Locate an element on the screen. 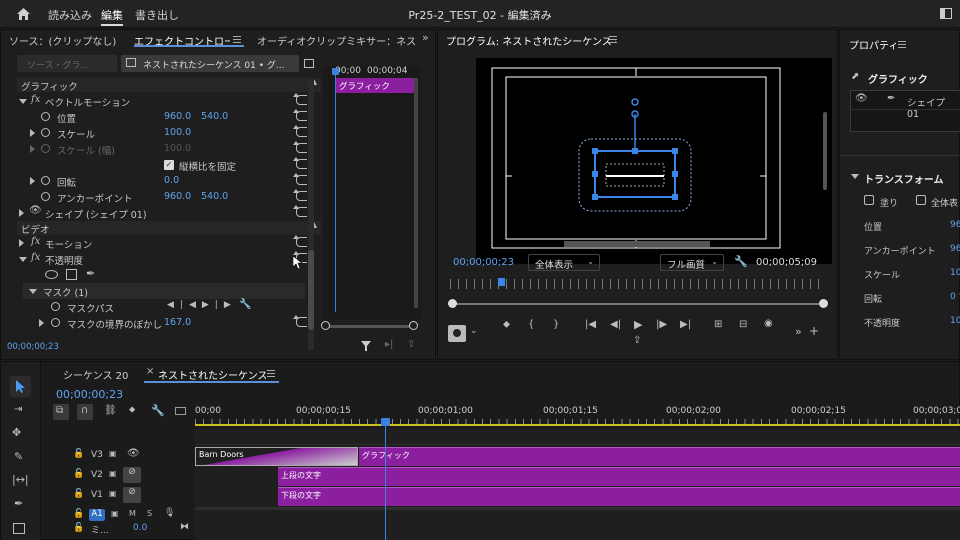  program-timecode: 00;00;00;23 is located at coordinates (483, 262).